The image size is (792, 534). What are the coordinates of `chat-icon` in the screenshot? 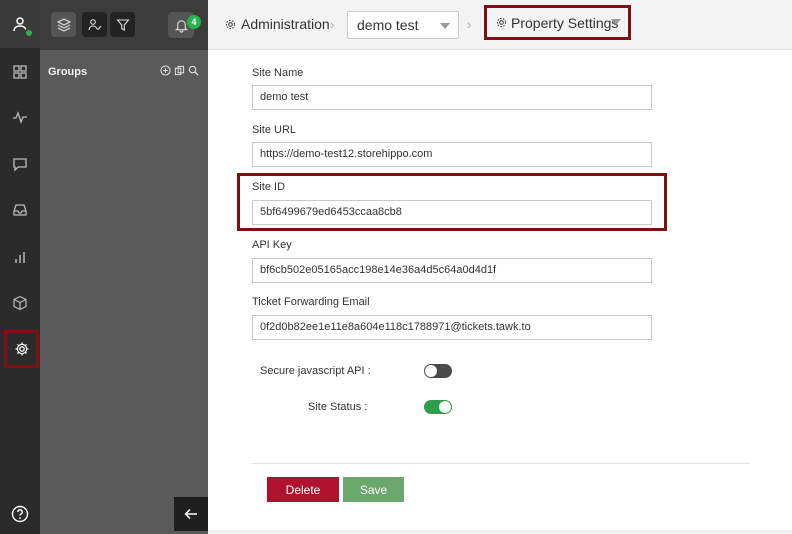 It's located at (20, 165).